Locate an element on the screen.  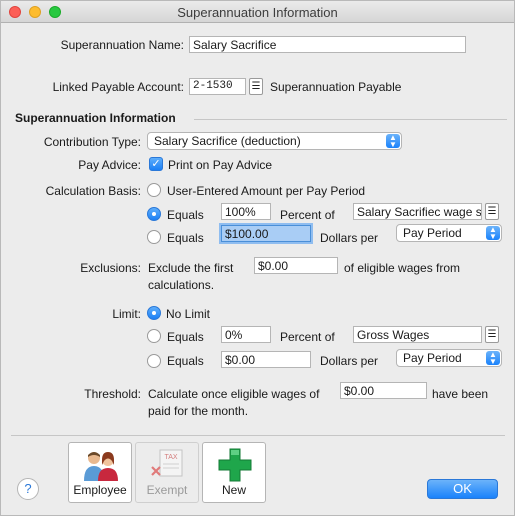
title-bar: Superannuation Information is located at coordinates (257, 12).